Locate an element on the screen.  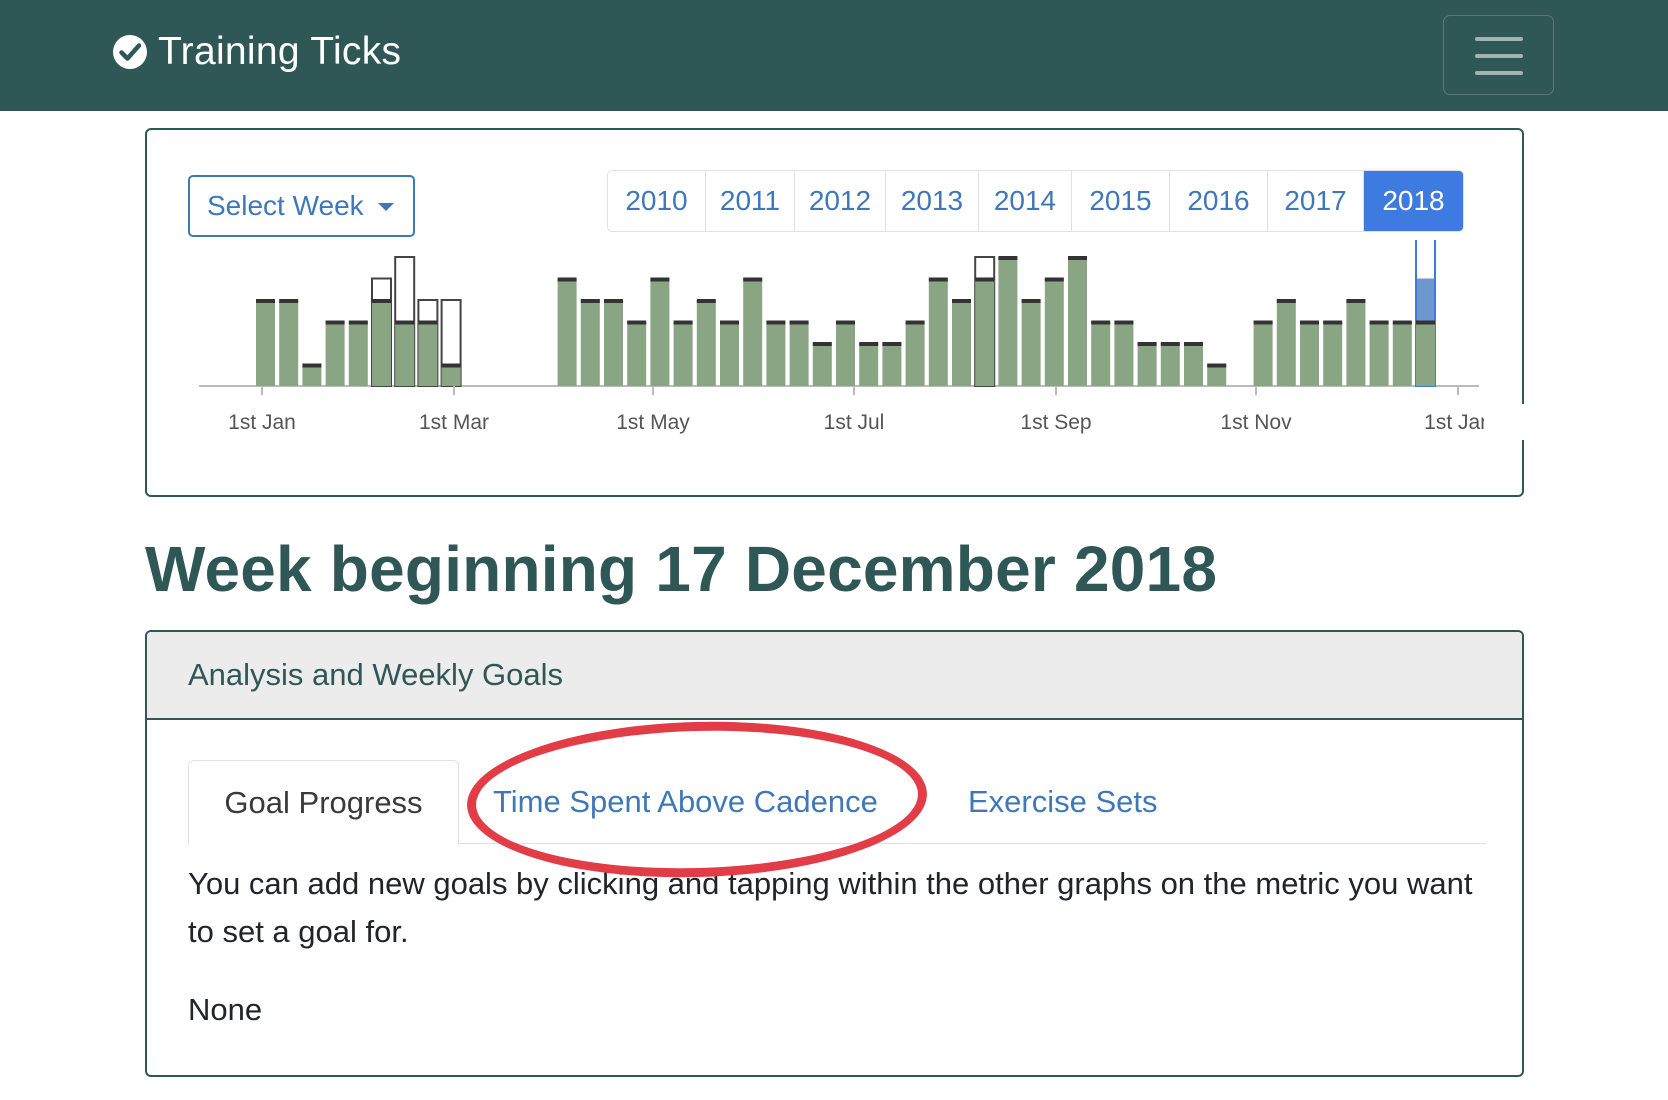
year-button-2016: 2016 is located at coordinates (1219, 201).